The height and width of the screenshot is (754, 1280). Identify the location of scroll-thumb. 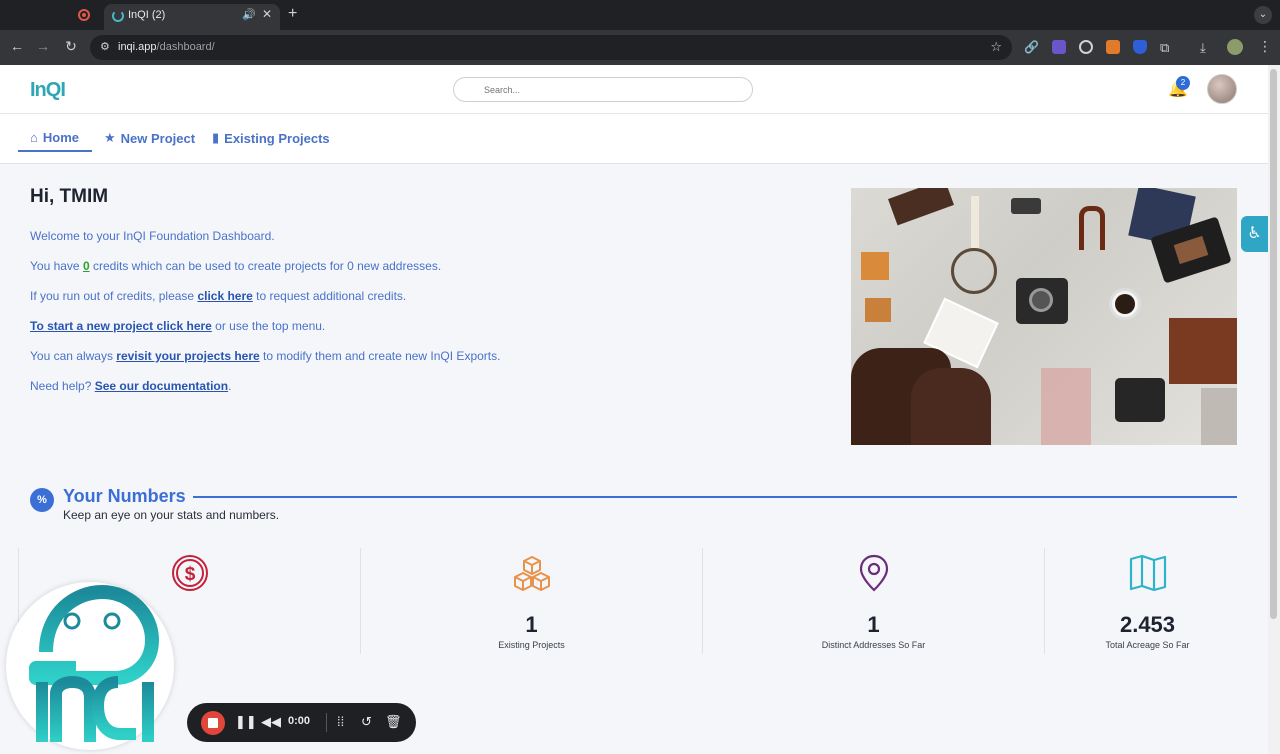
(1273, 344).